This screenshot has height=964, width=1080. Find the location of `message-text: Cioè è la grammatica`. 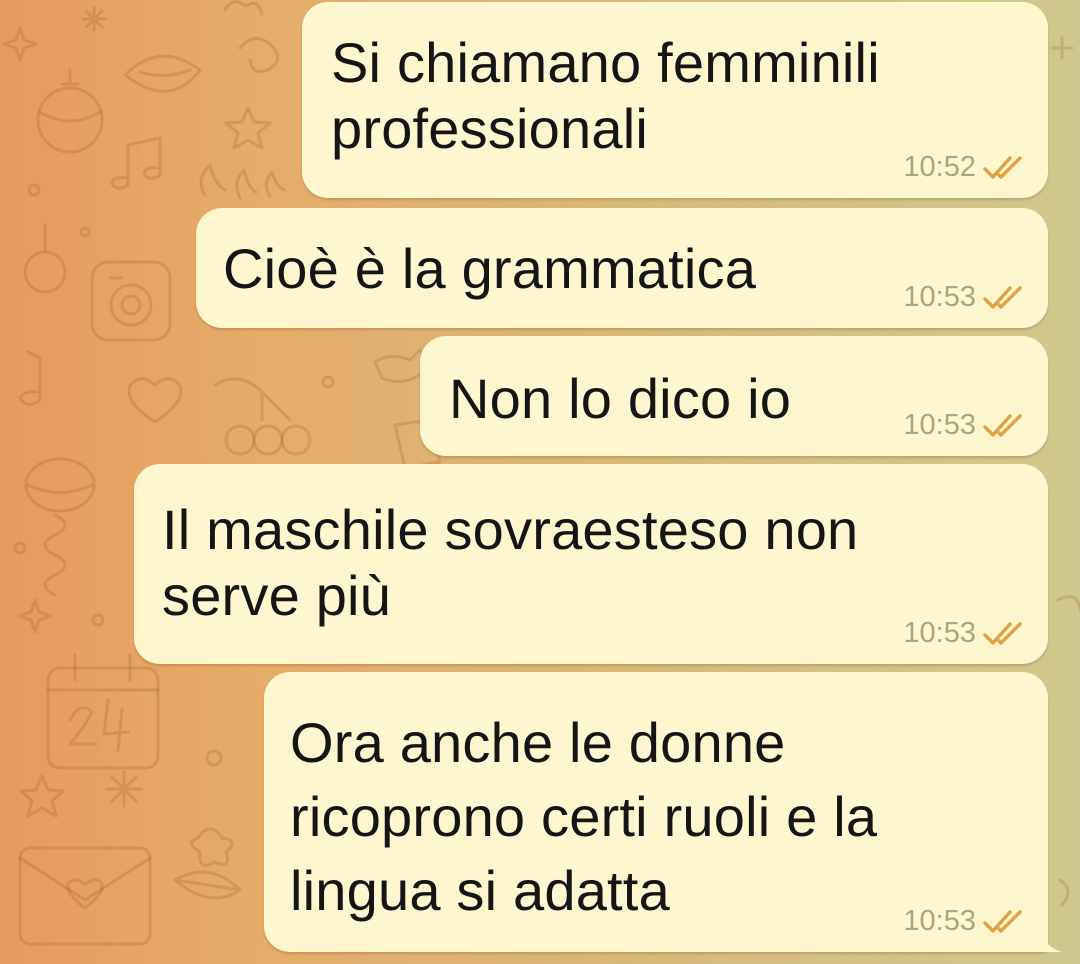

message-text: Cioè è la grammatica is located at coordinates (490, 268).